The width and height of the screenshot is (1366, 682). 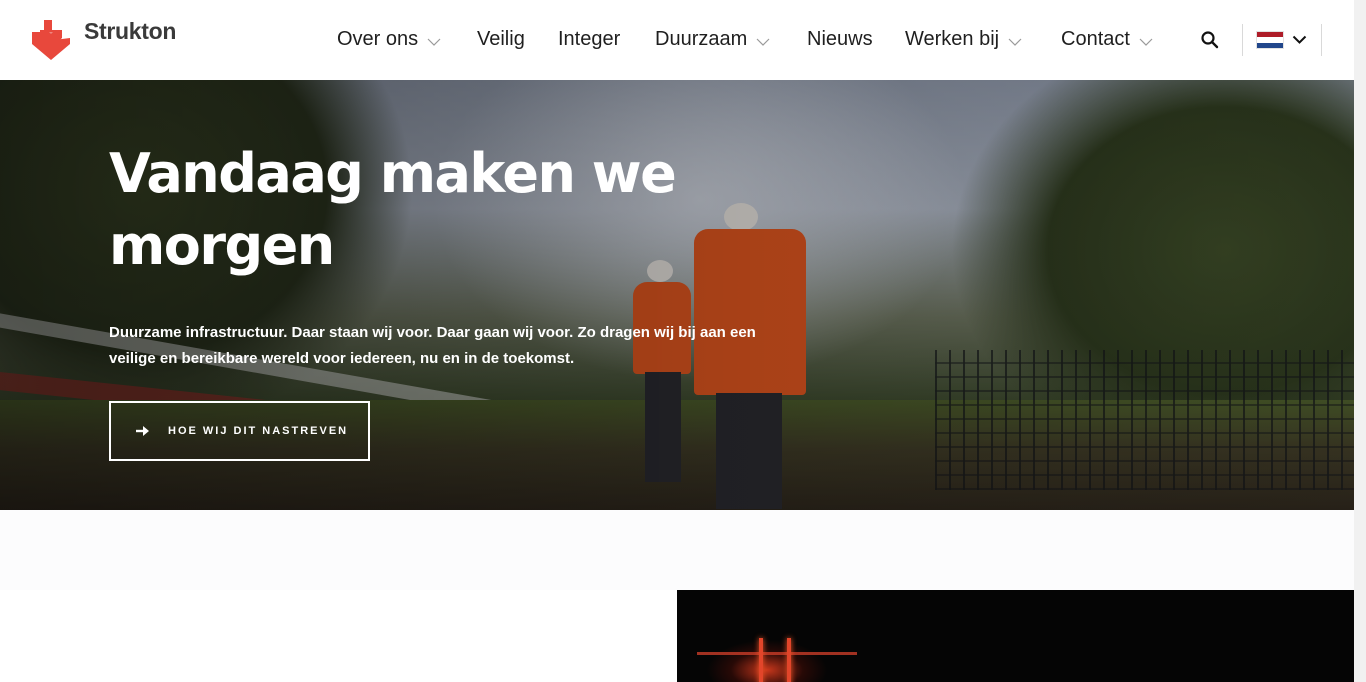 I want to click on content-image, so click(x=1015, y=636).